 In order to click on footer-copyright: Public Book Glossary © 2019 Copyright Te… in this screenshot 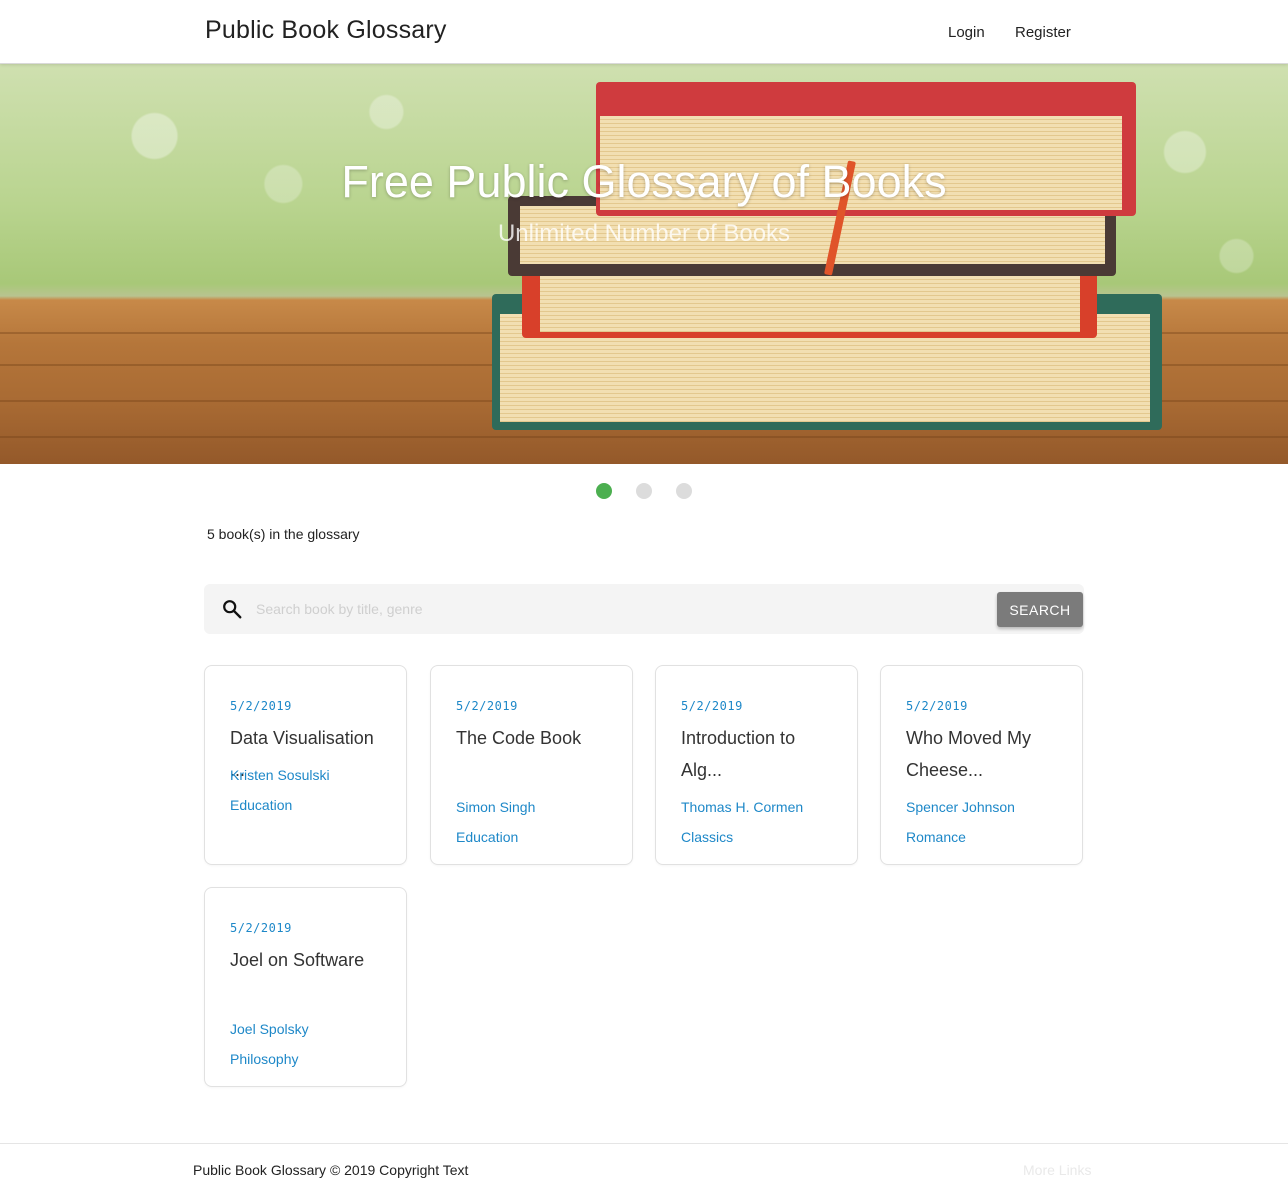, I will do `click(331, 1170)`.